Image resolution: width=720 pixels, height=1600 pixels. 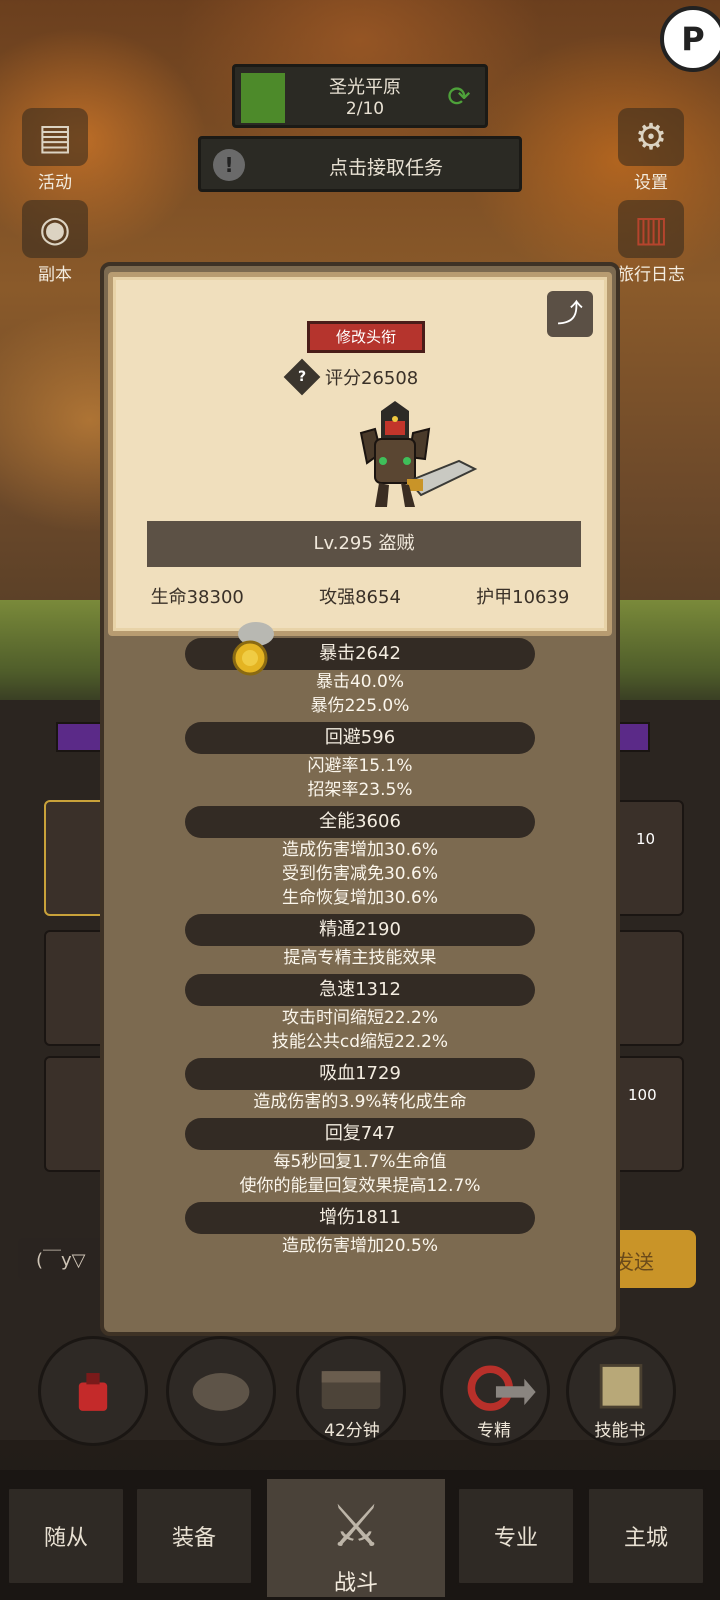 I want to click on profile-corner-icon: P, so click(x=690, y=39).